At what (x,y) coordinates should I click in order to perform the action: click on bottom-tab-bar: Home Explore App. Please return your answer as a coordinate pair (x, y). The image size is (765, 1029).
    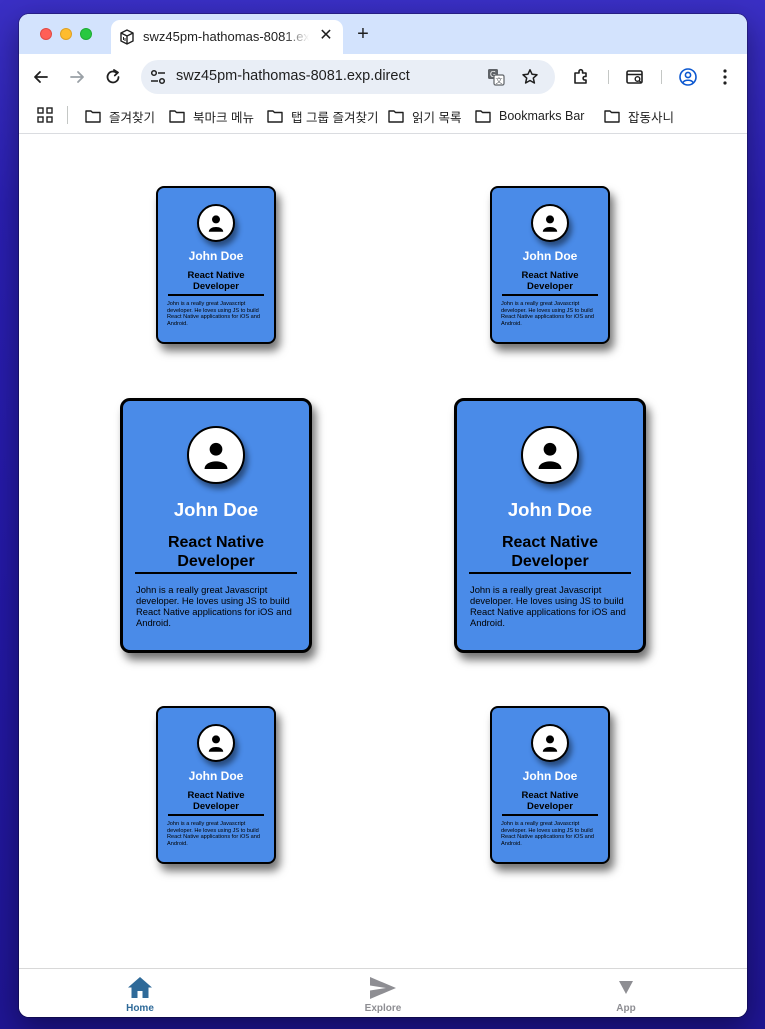
    Looking at the image, I should click on (383, 992).